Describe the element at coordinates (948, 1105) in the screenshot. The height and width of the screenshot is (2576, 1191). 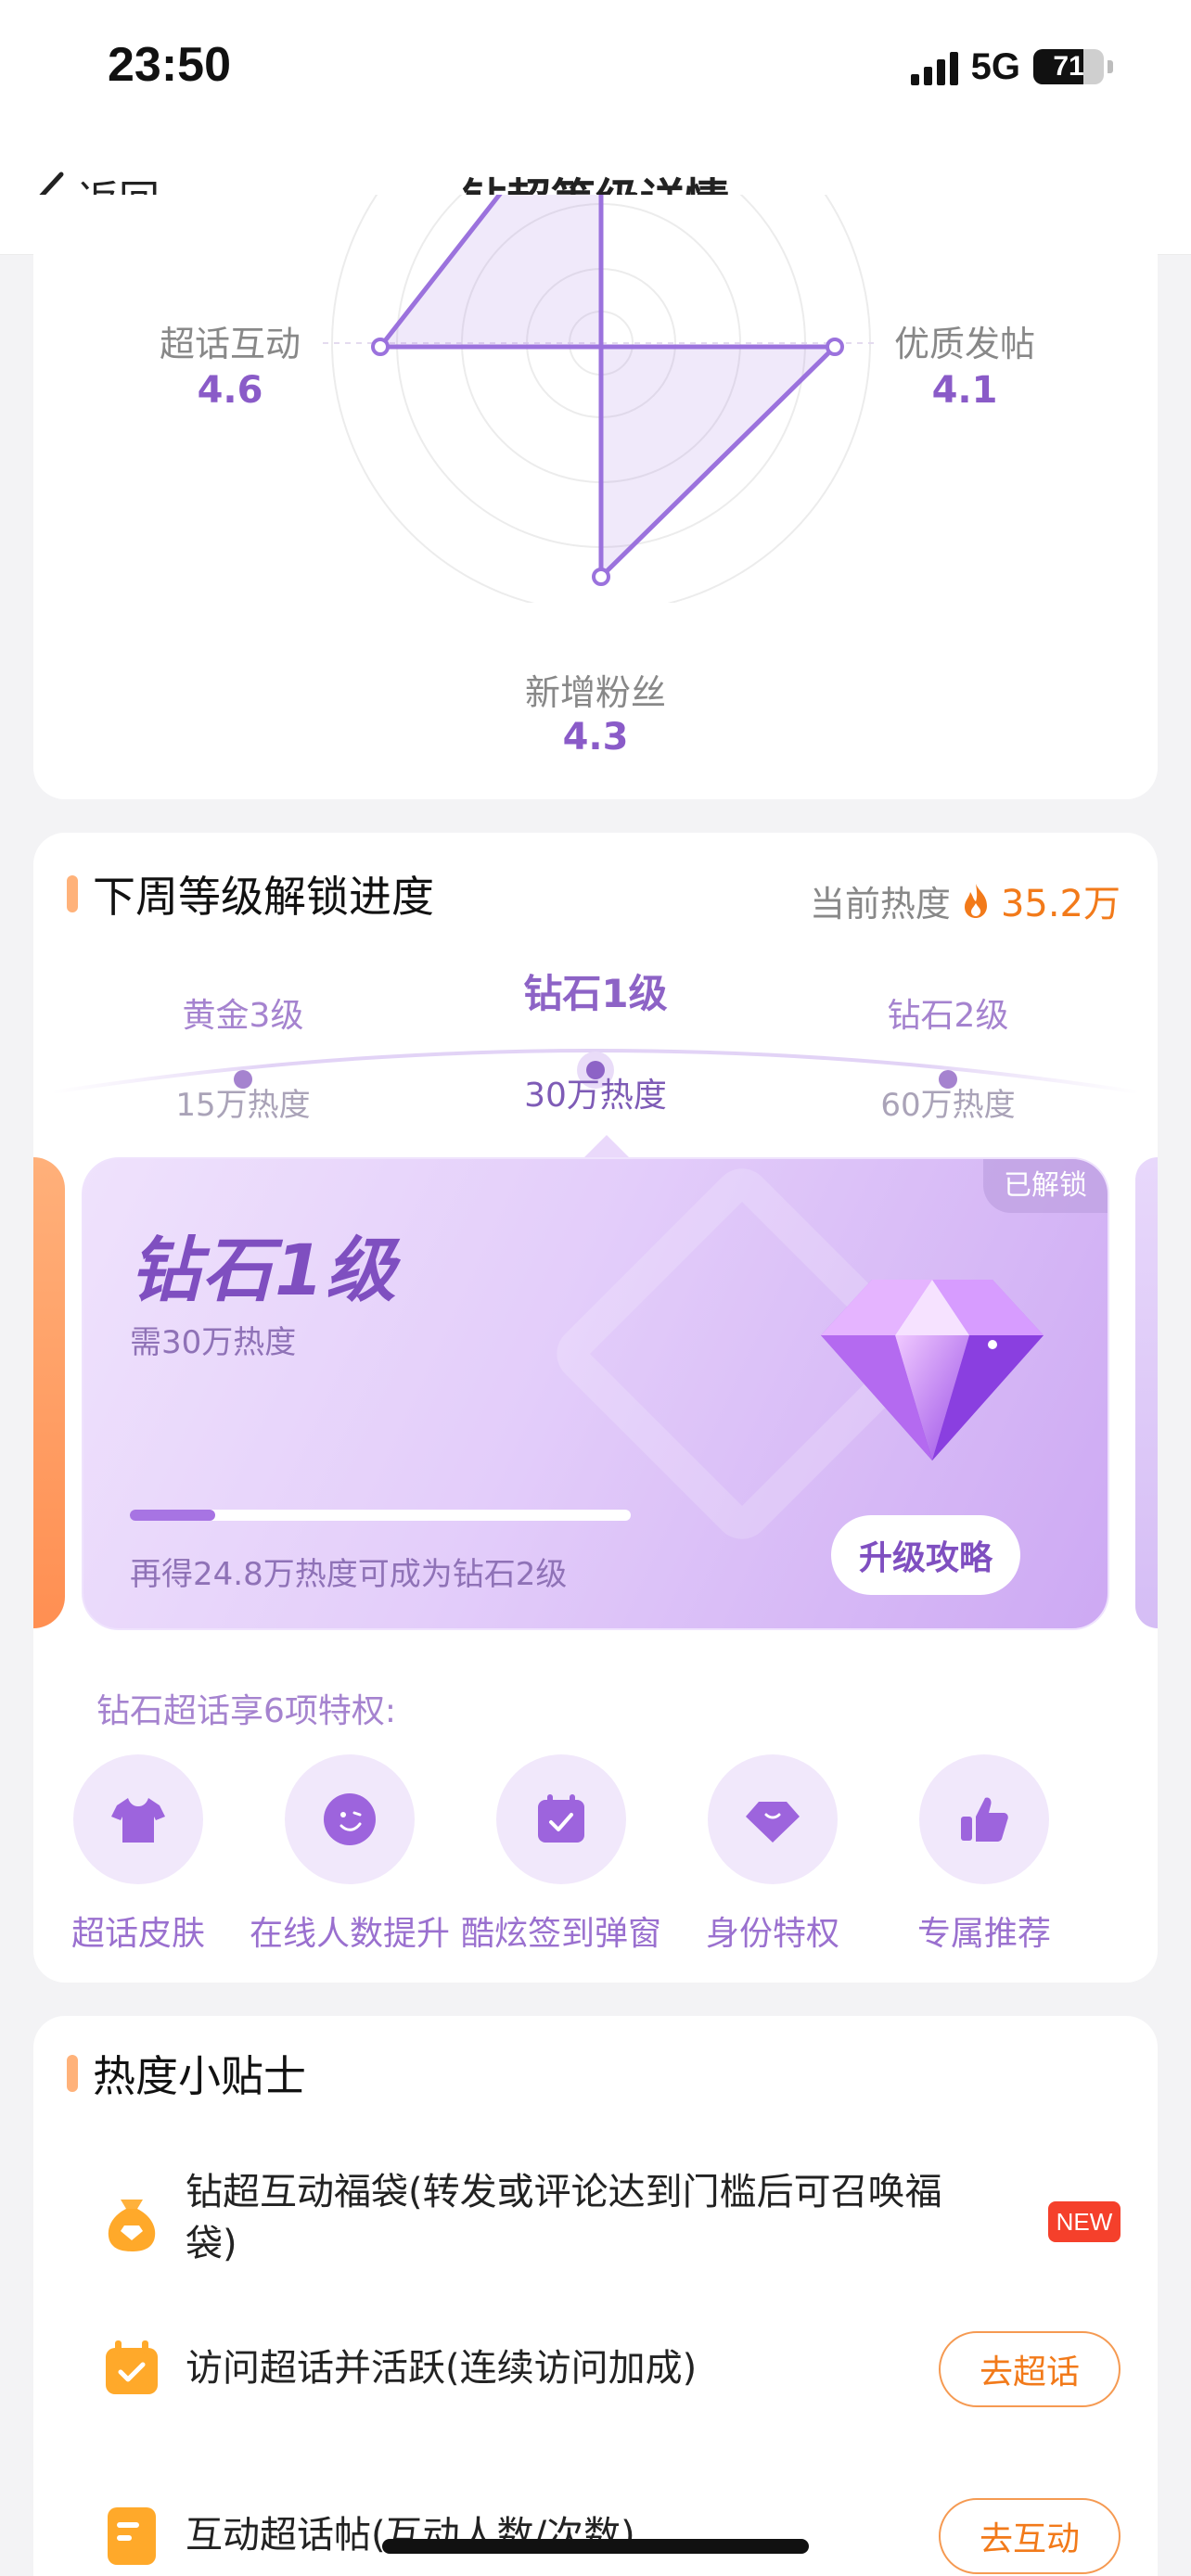
I see `level-heat-diamond2: 60万热度` at that location.